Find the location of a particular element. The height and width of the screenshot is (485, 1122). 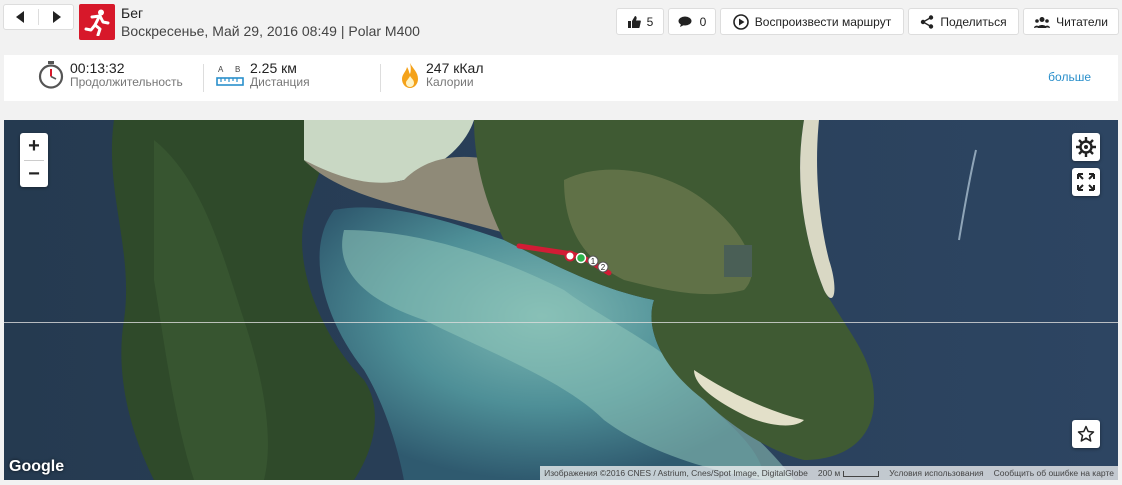

route-play-marker is located at coordinates (581, 258).